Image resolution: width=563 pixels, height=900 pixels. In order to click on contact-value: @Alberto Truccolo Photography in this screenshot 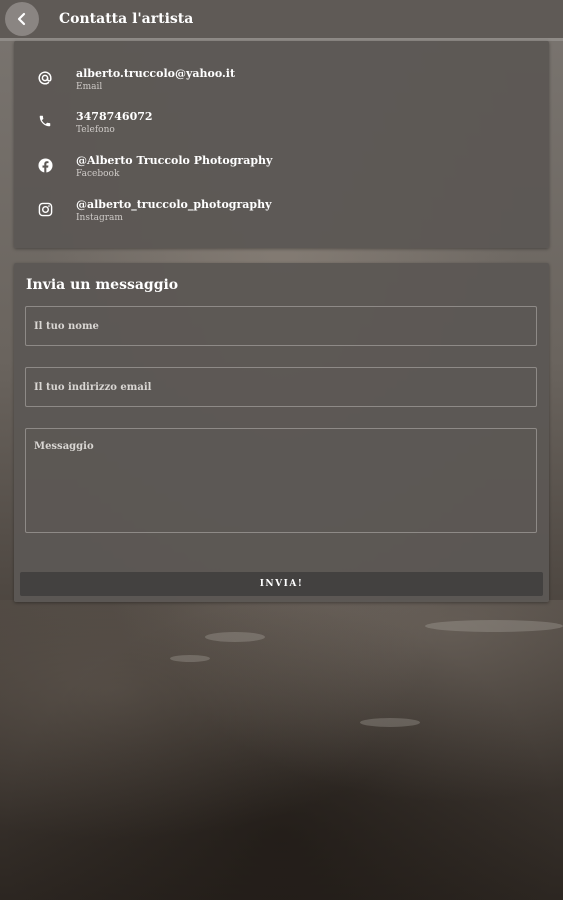, I will do `click(174, 160)`.